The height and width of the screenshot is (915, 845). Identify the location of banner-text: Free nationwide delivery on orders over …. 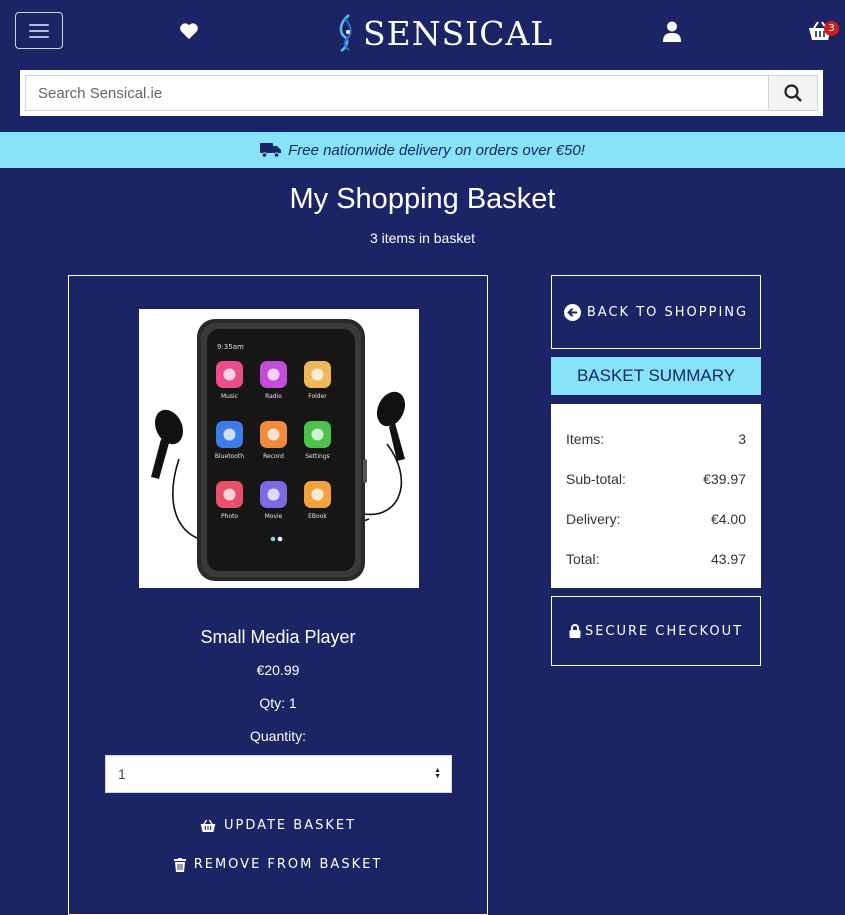
(436, 150).